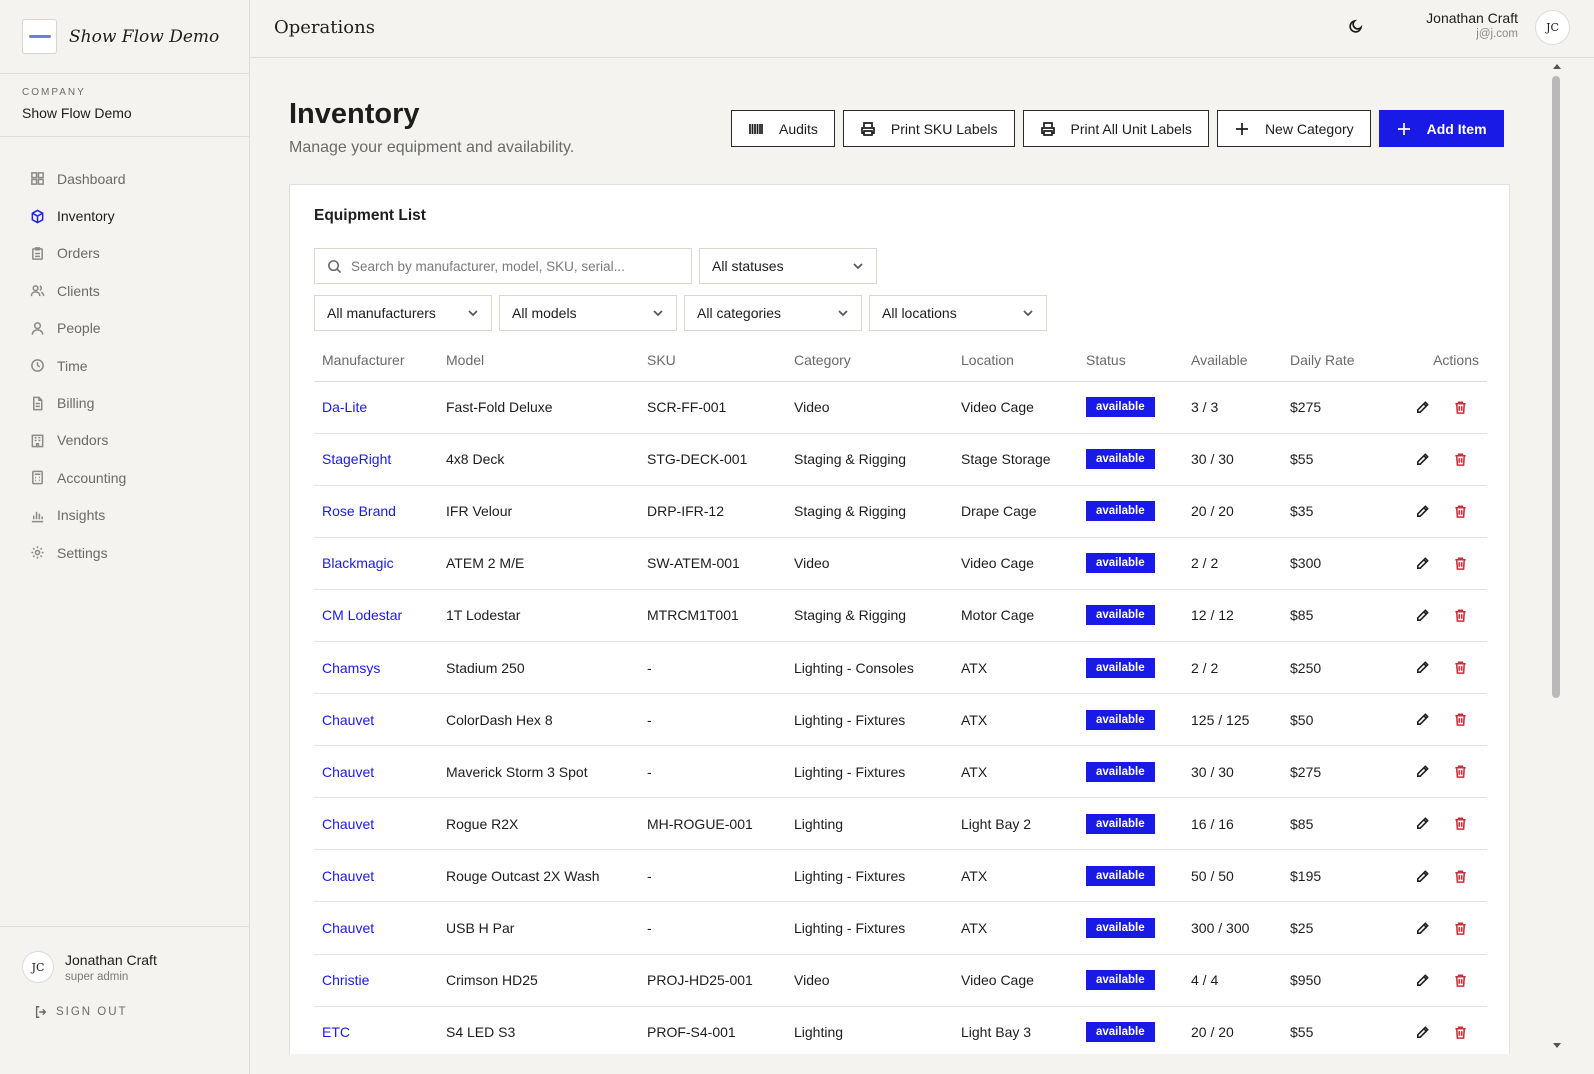 This screenshot has height=1074, width=1594. Describe the element at coordinates (124, 440) in the screenshot. I see `sidebar-item-vendors: Vendors` at that location.